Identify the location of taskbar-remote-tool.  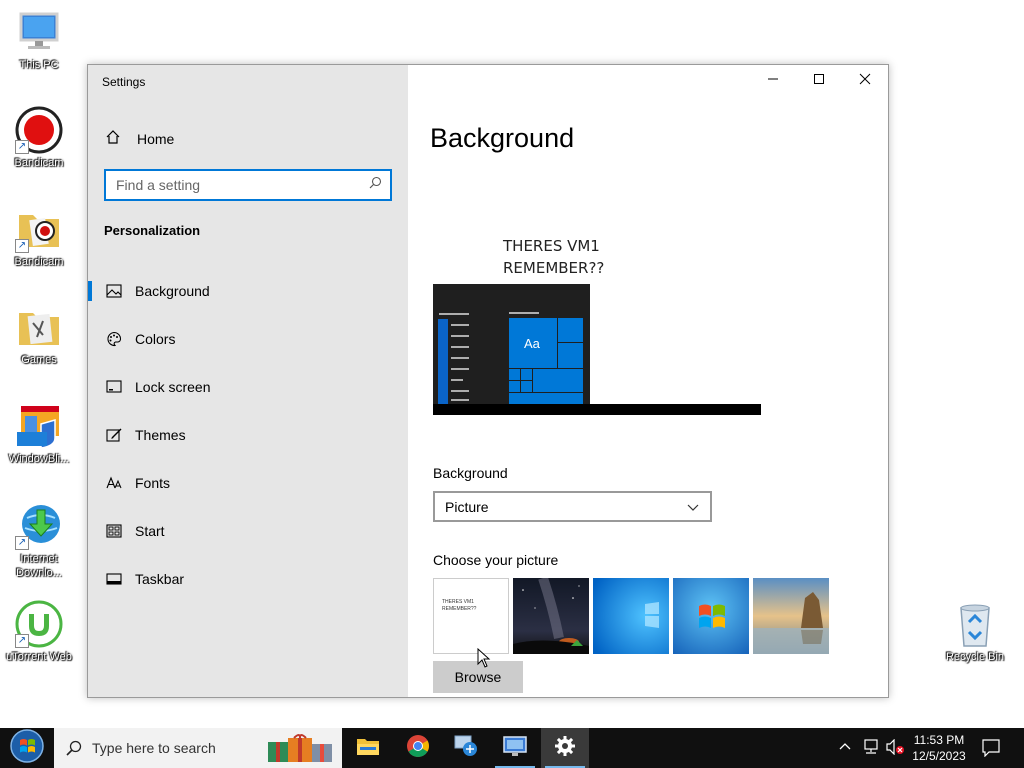
(466, 748).